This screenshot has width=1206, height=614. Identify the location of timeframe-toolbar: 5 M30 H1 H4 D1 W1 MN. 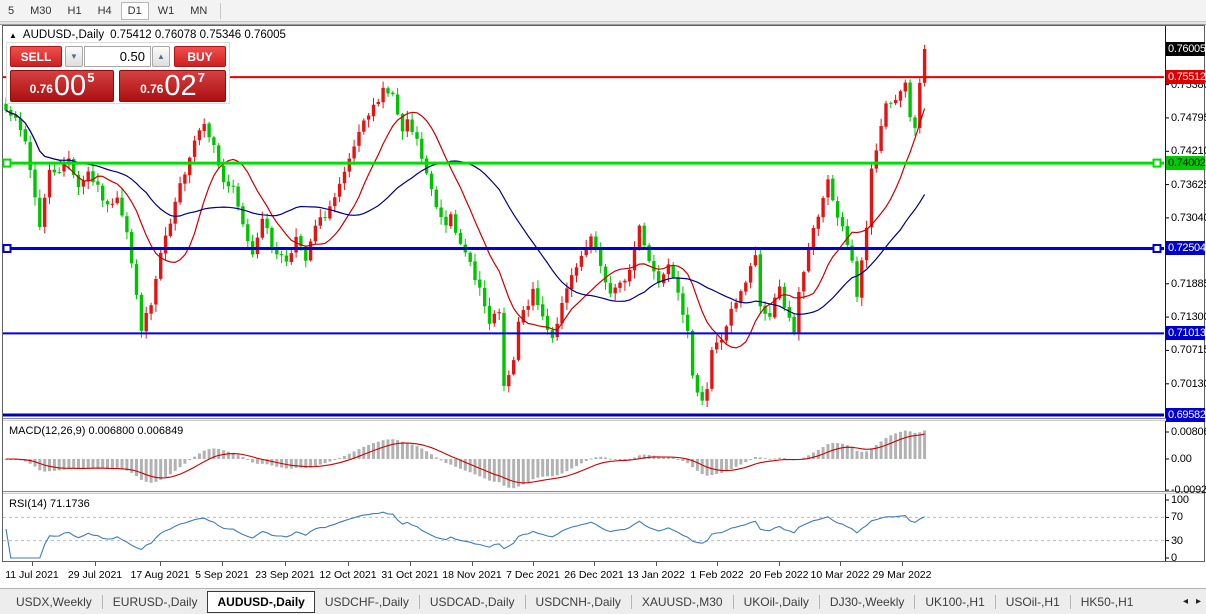
(603, 11).